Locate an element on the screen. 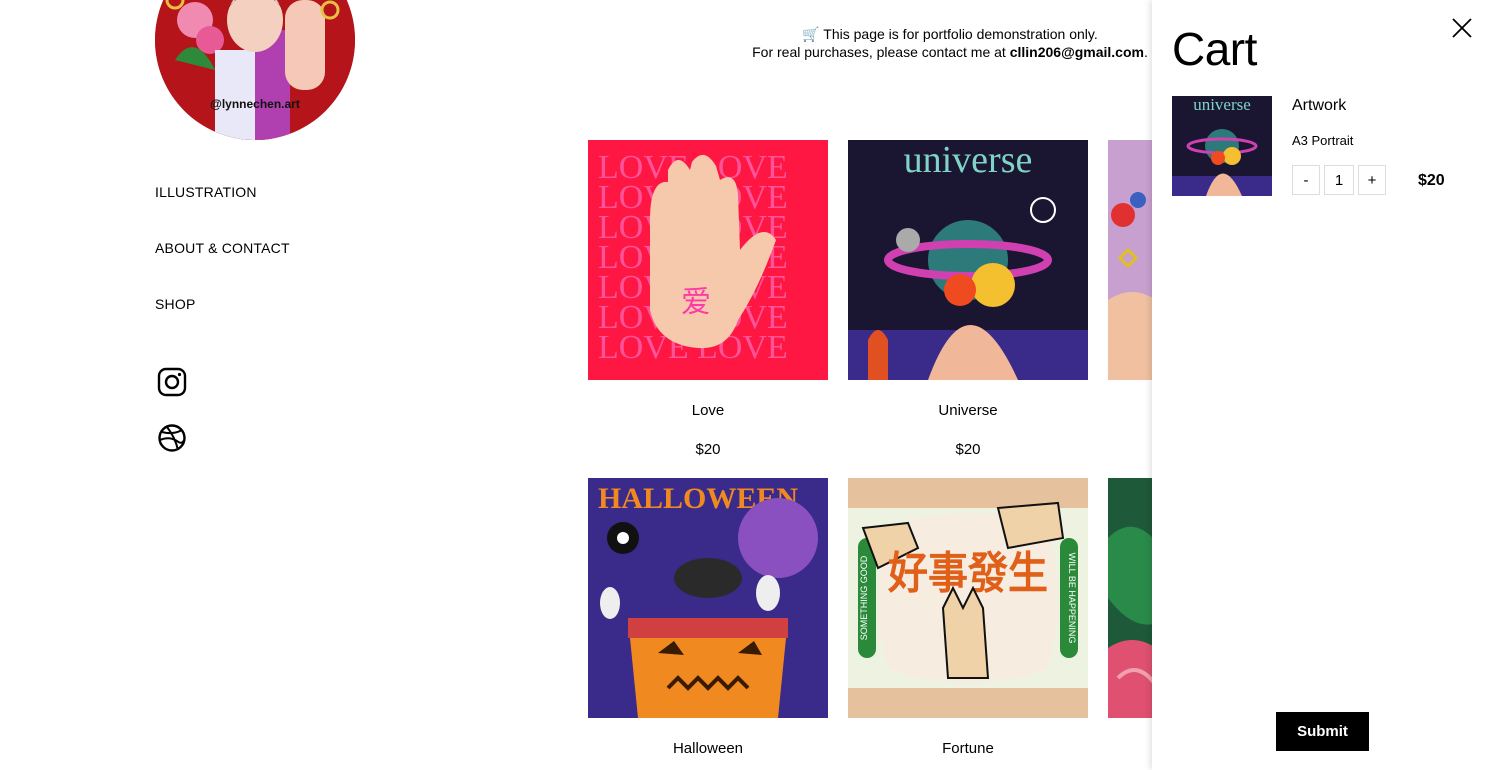 The width and height of the screenshot is (1492, 770). product-name: Love is located at coordinates (708, 411).